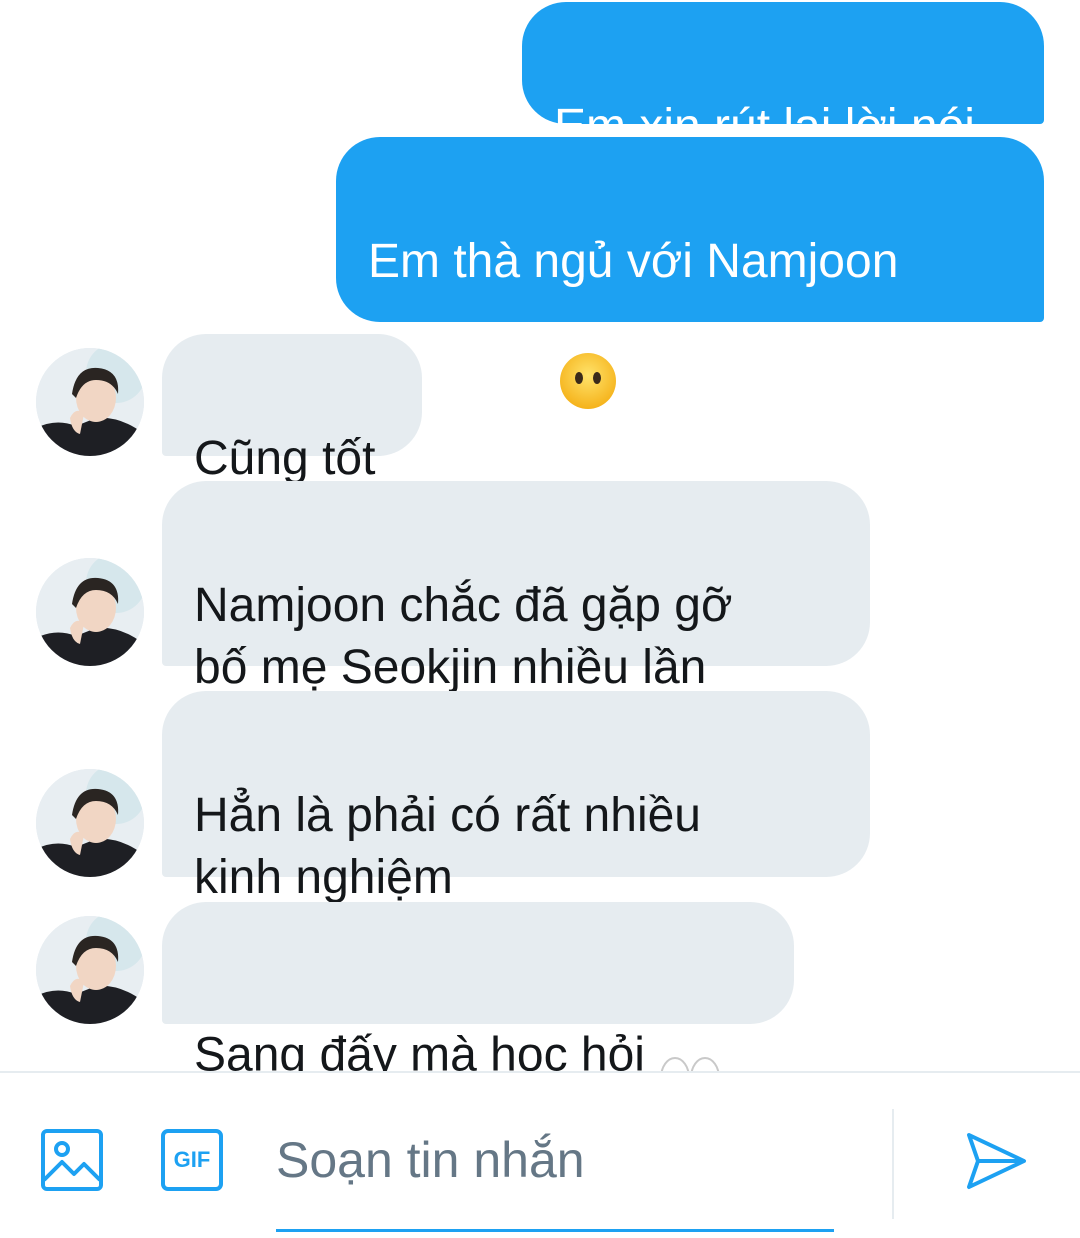  I want to click on outgoing-message: Em xin rút lại lời nói, so click(783, 77).